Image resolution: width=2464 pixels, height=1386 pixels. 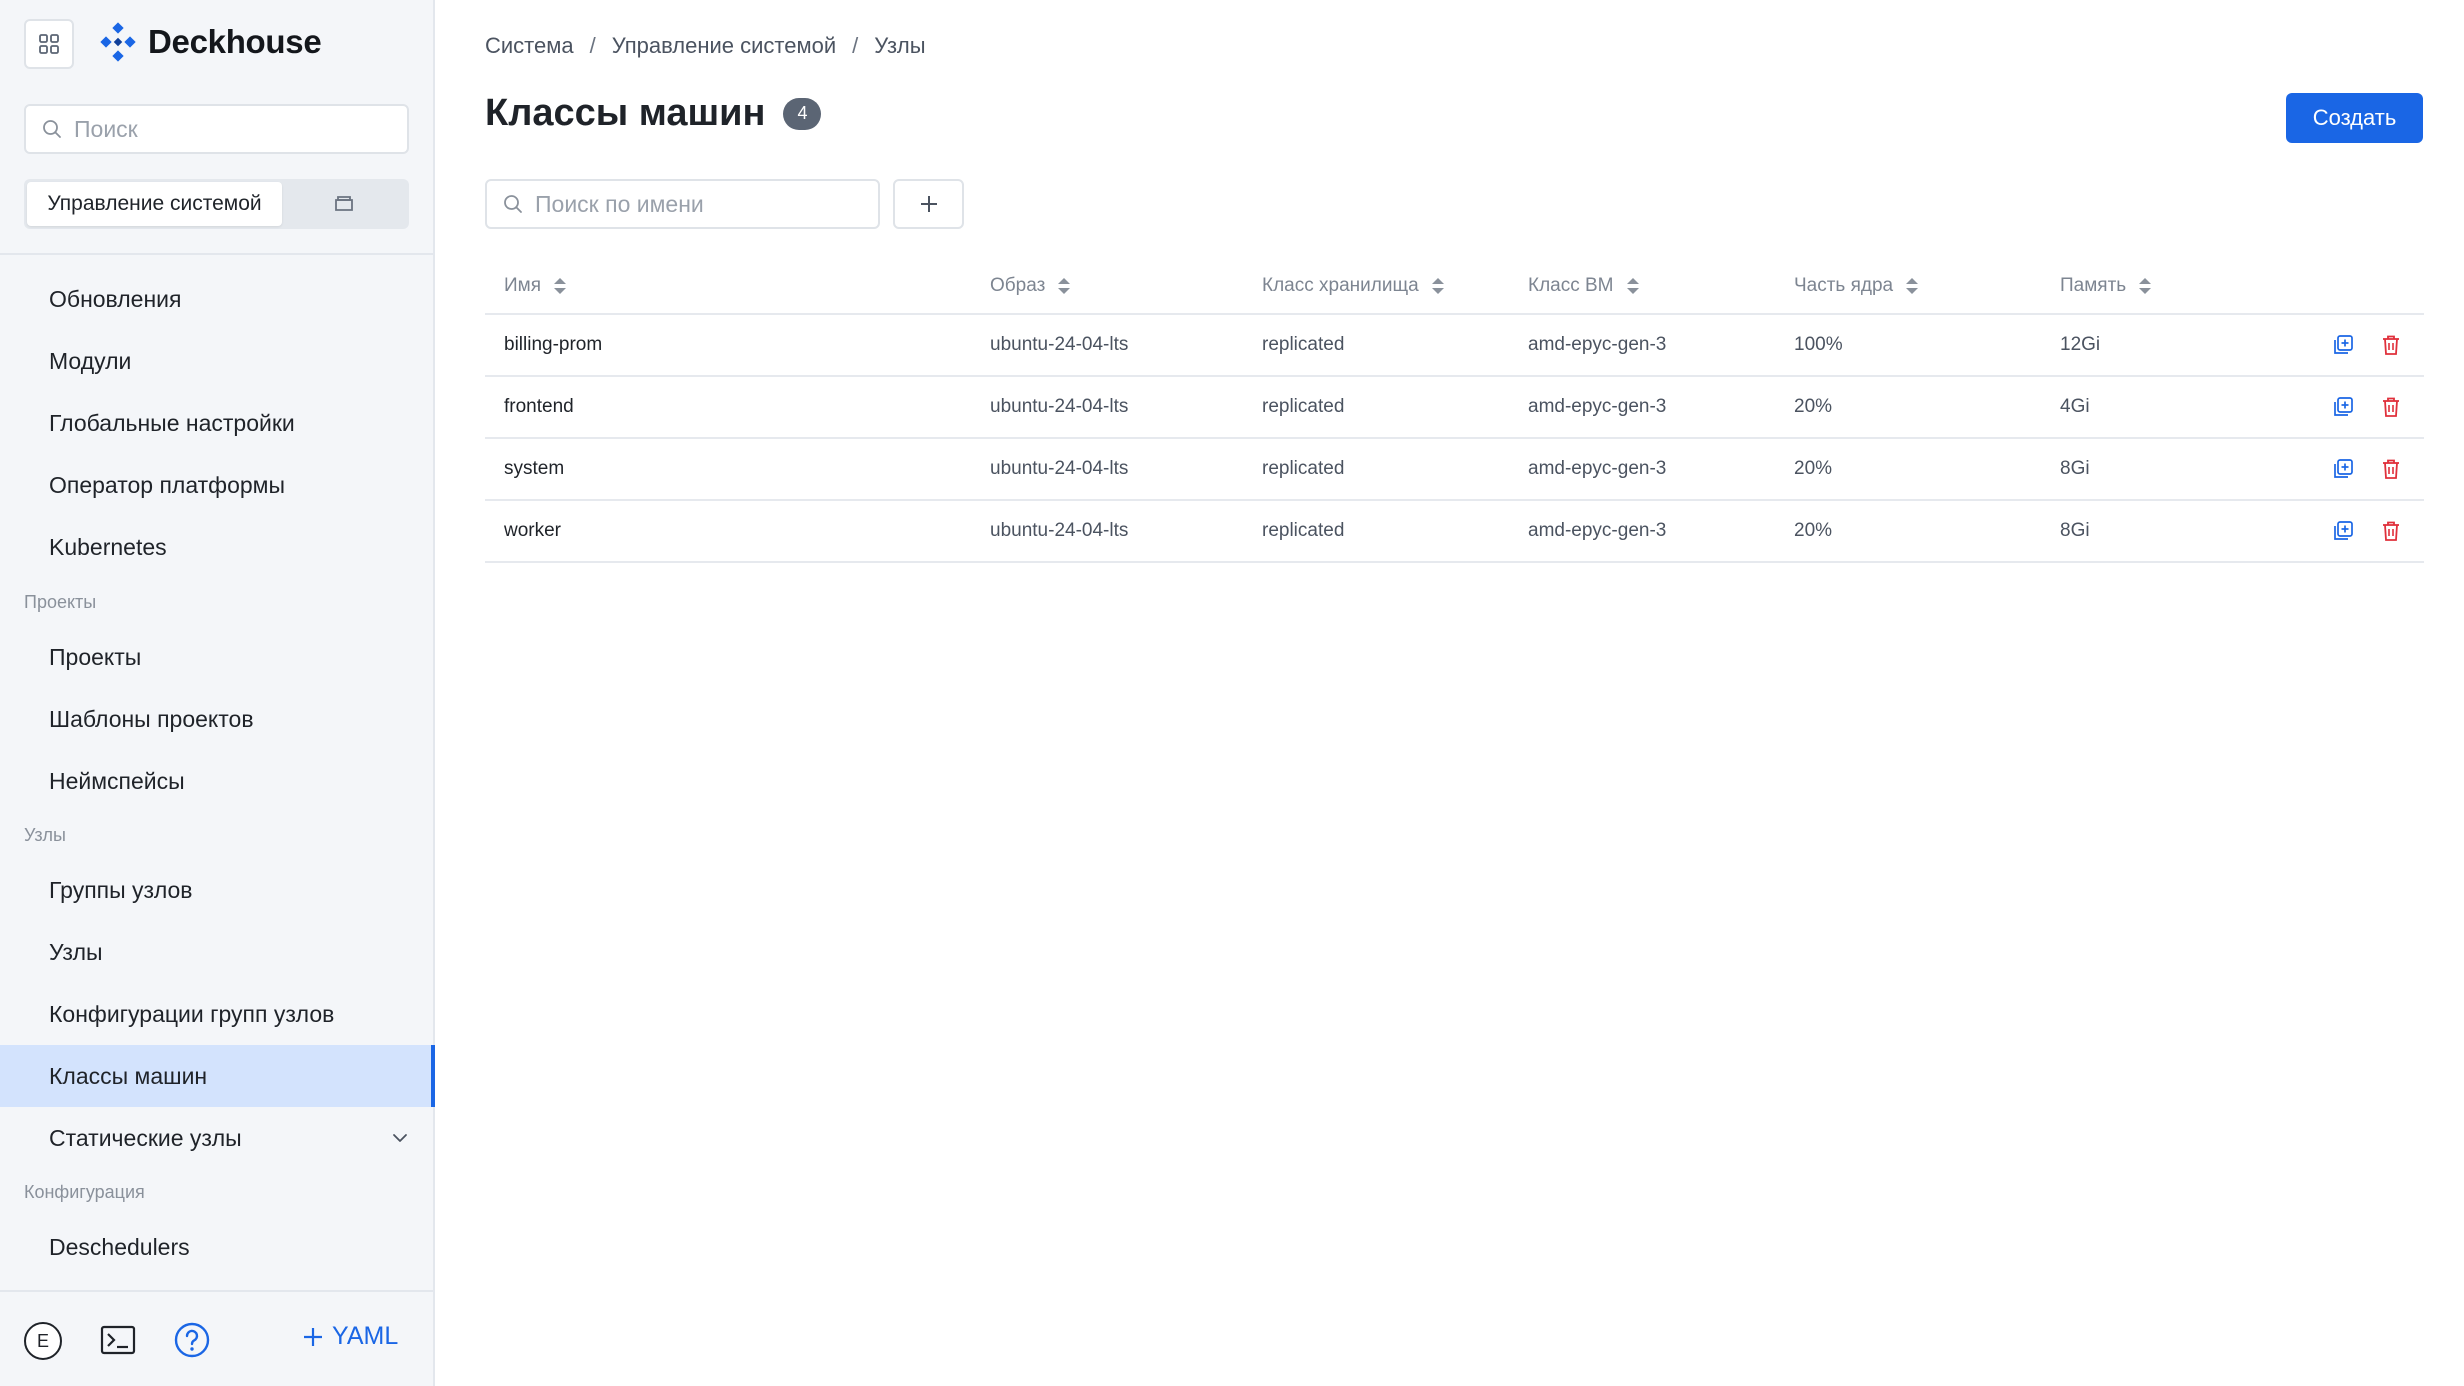 I want to click on sidebar-item-nodes: Узлы, so click(x=217, y=952).